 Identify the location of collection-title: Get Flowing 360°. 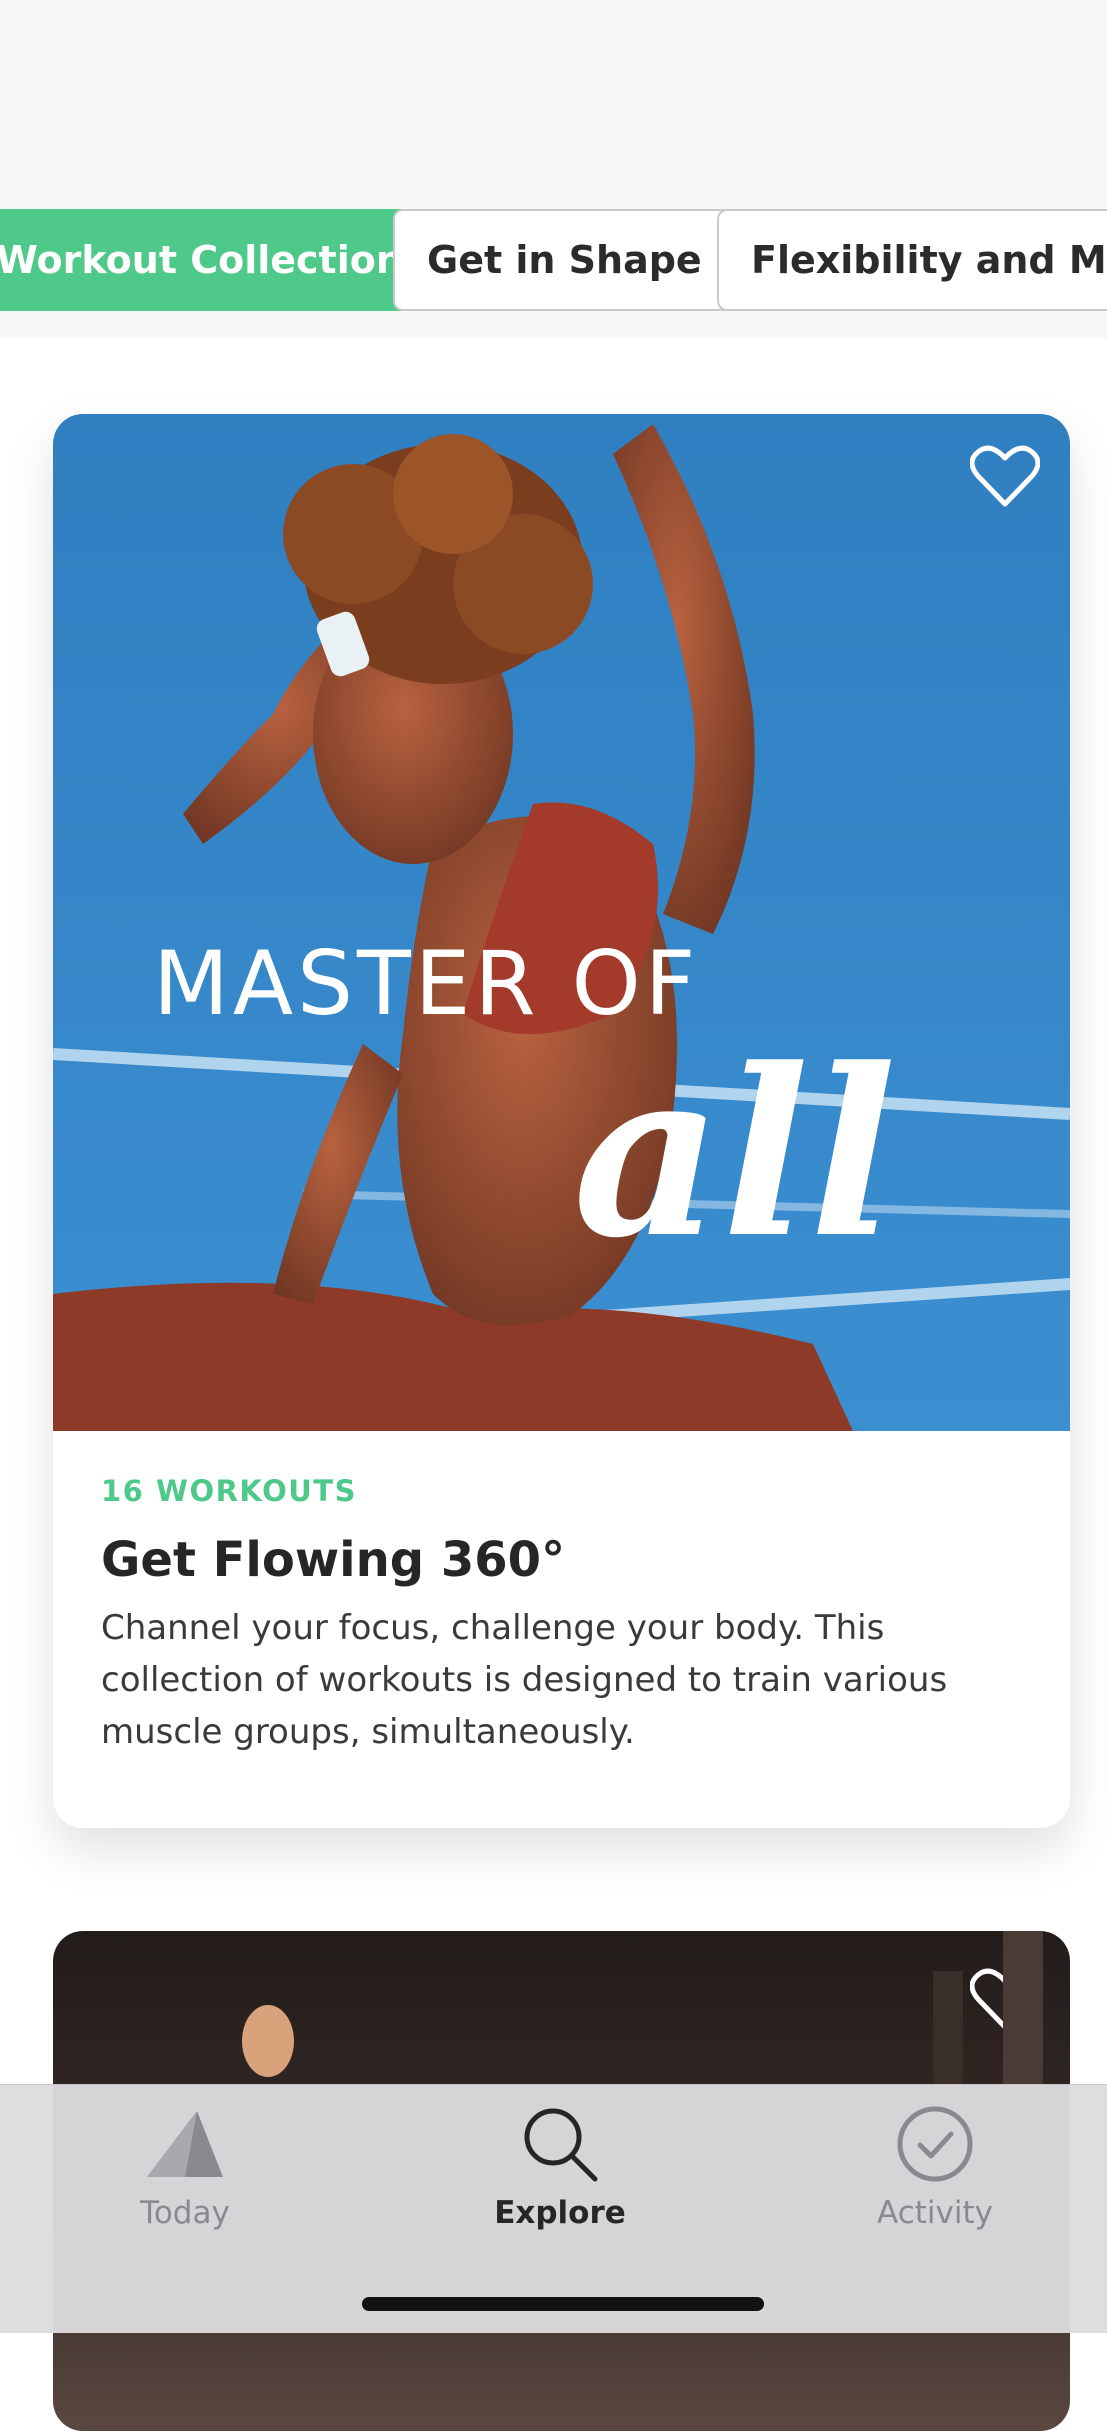
(333, 1560).